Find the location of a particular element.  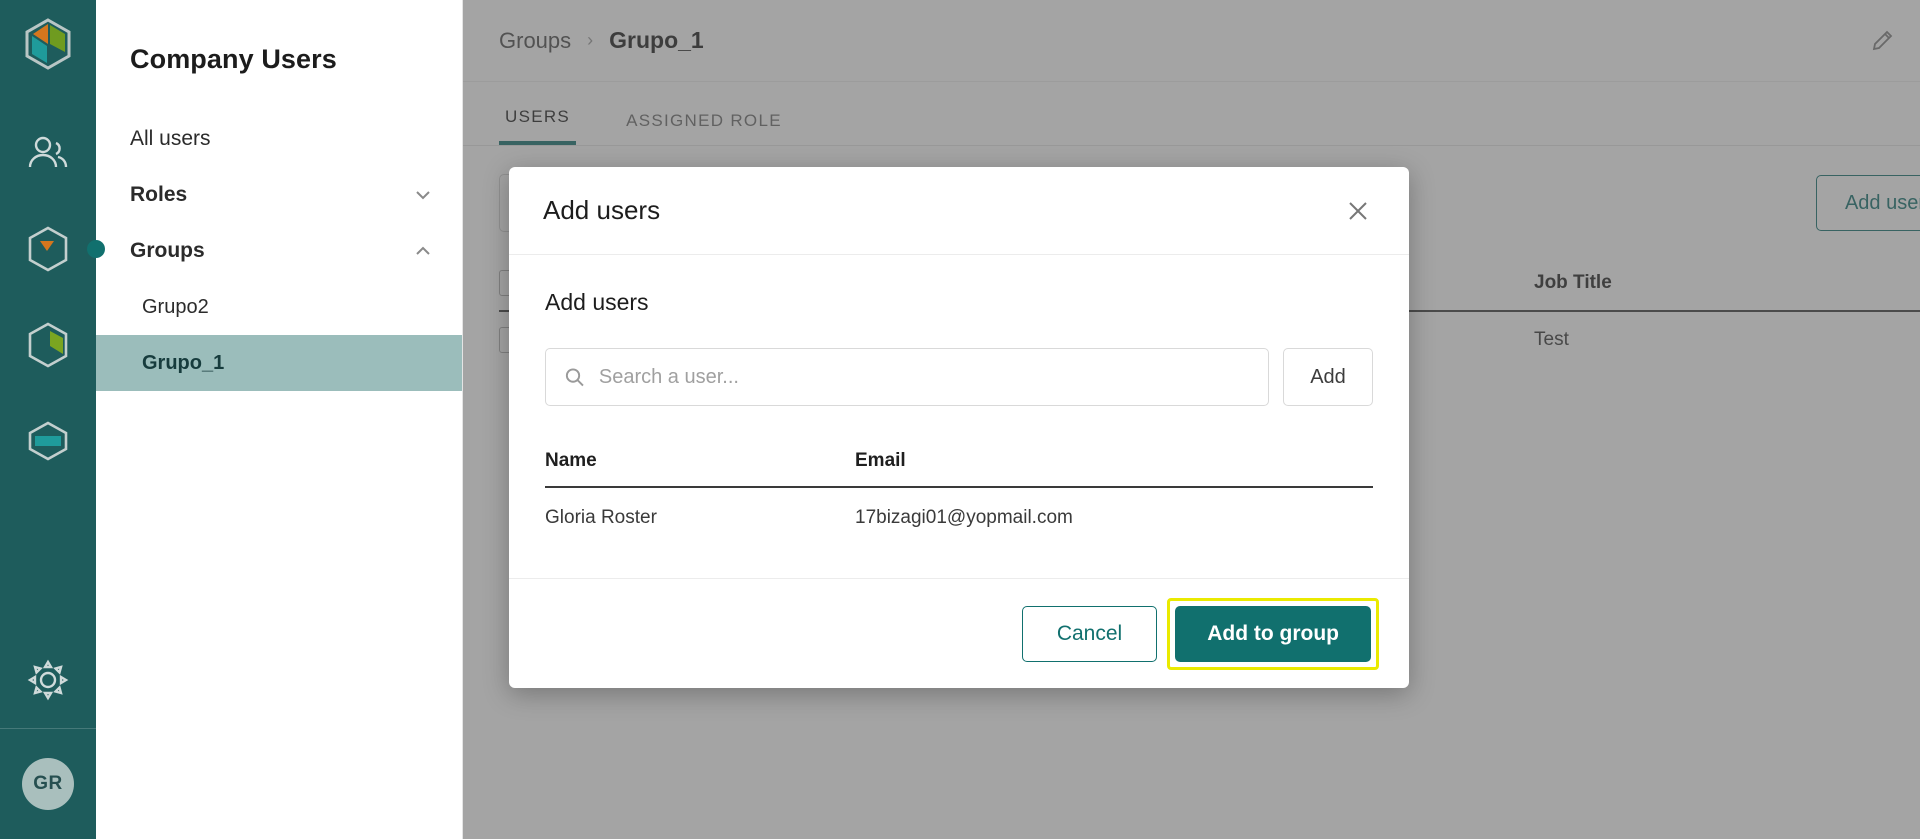

rail-item-people is located at coordinates (48, 153).